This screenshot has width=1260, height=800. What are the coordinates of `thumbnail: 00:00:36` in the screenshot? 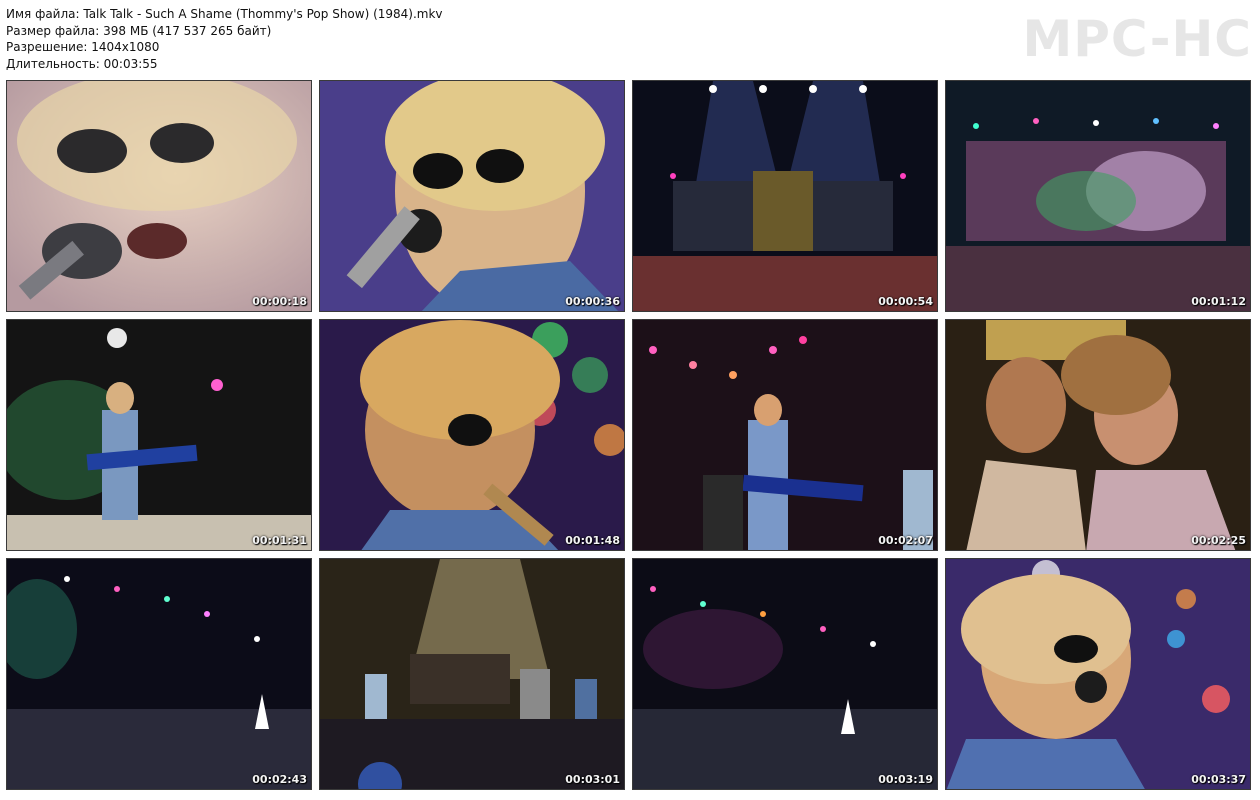 It's located at (472, 196).